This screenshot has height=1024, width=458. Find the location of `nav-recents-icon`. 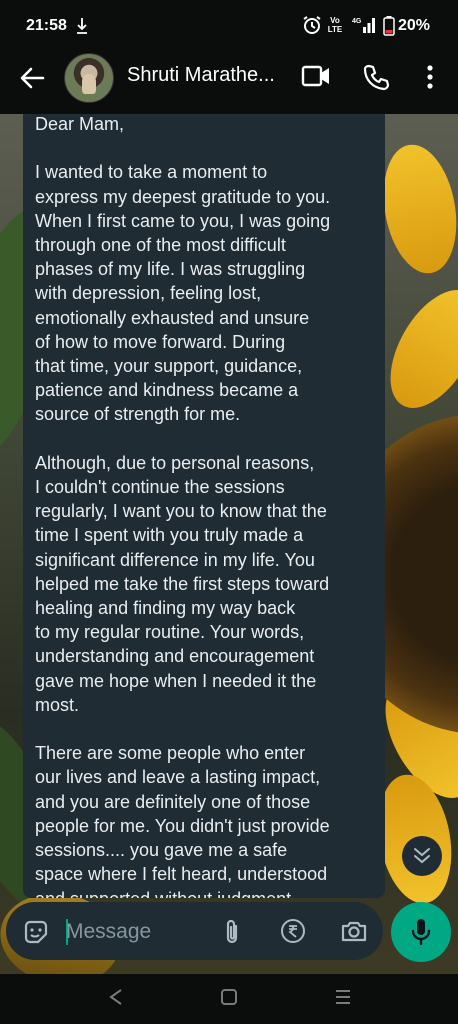

nav-recents-icon is located at coordinates (343, 997).